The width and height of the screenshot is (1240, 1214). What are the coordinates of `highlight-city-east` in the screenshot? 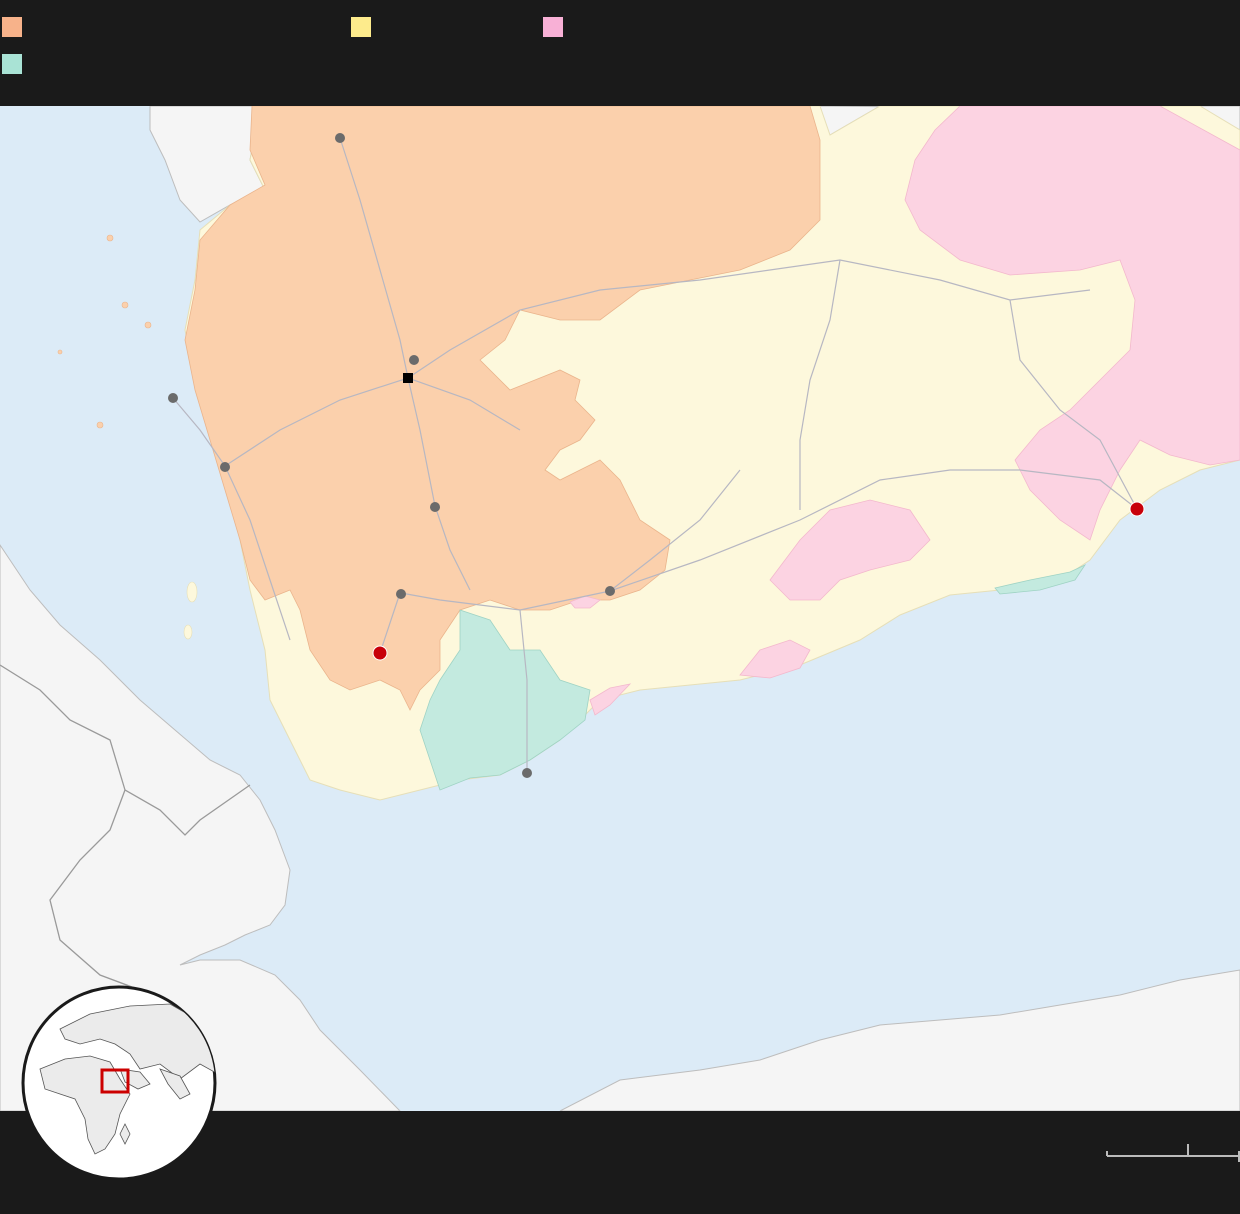 It's located at (1137, 509).